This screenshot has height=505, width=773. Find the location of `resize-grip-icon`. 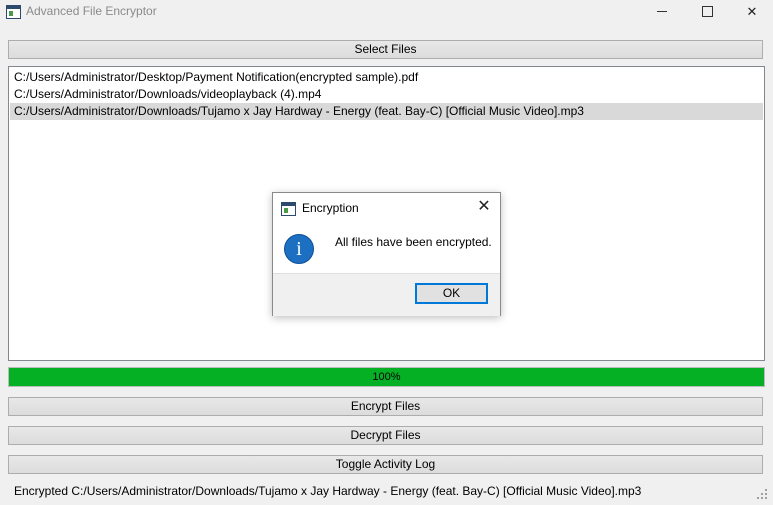

resize-grip-icon is located at coordinates (762, 494).